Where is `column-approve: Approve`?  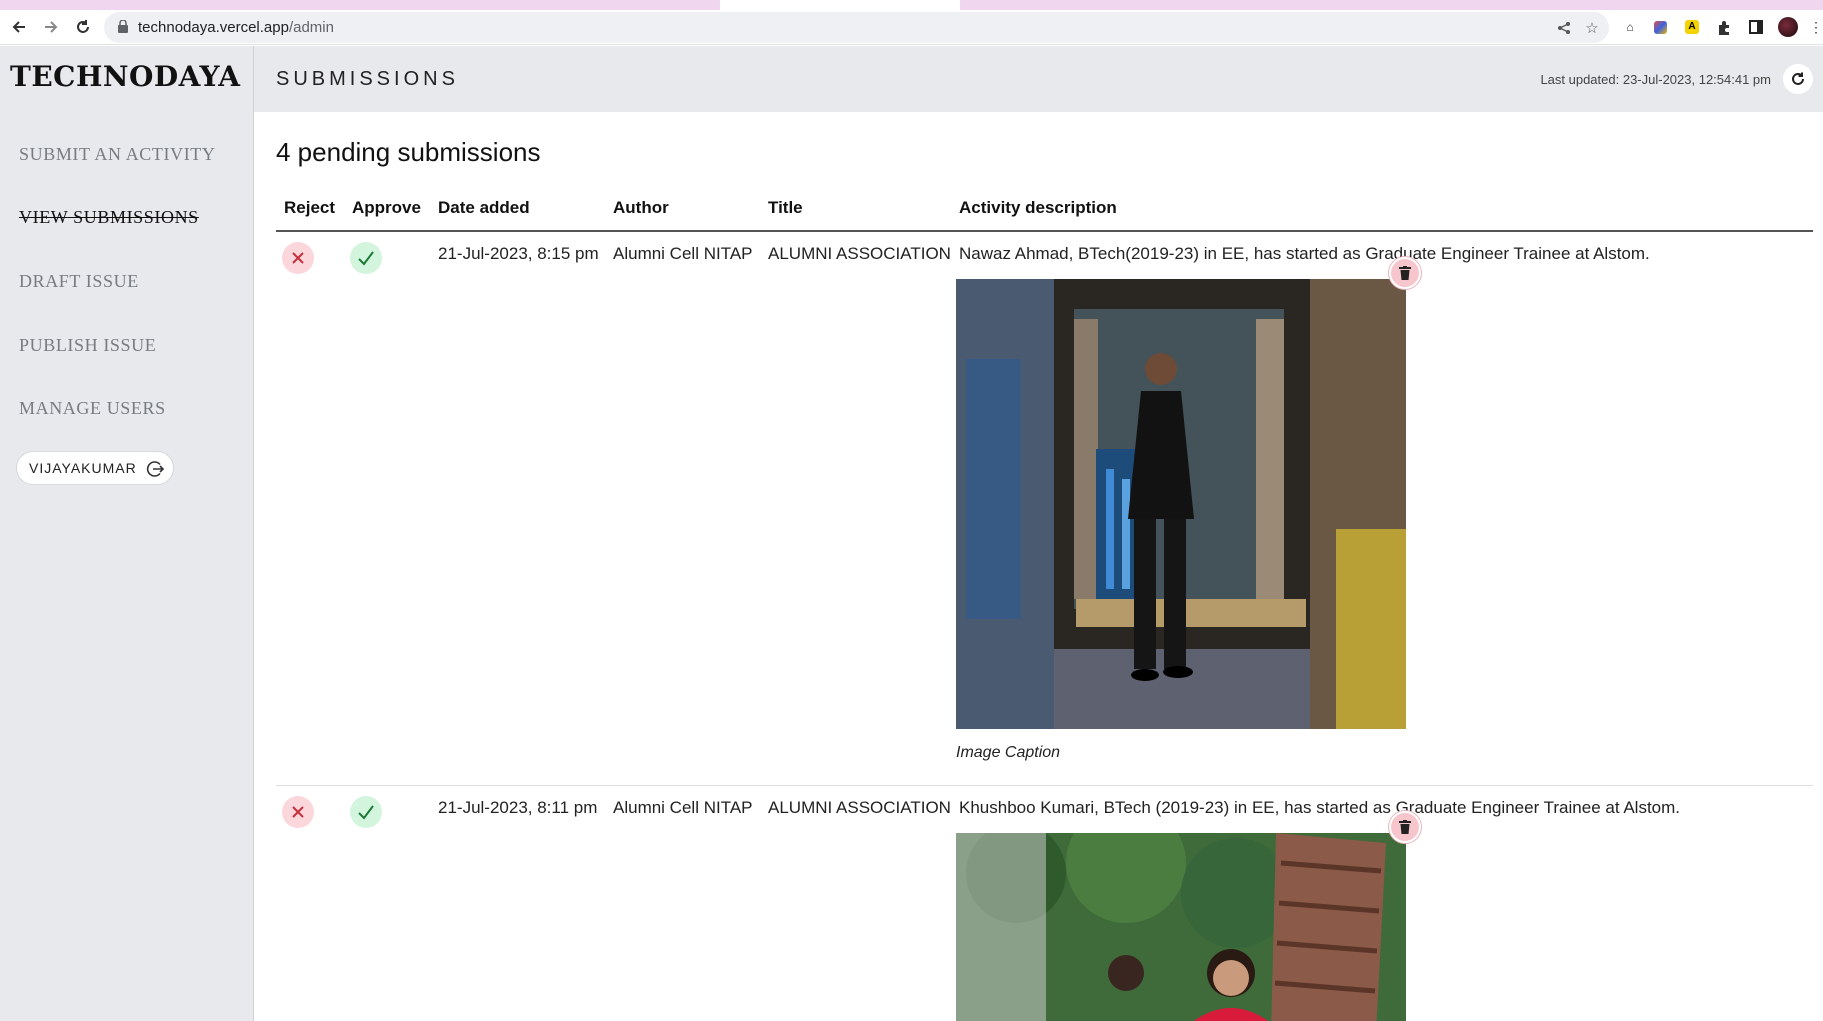 column-approve: Approve is located at coordinates (386, 207).